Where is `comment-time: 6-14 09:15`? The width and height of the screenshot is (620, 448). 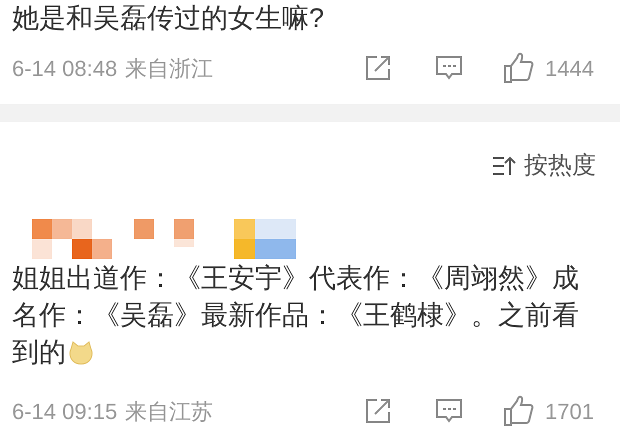
comment-time: 6-14 09:15 is located at coordinates (65, 412).